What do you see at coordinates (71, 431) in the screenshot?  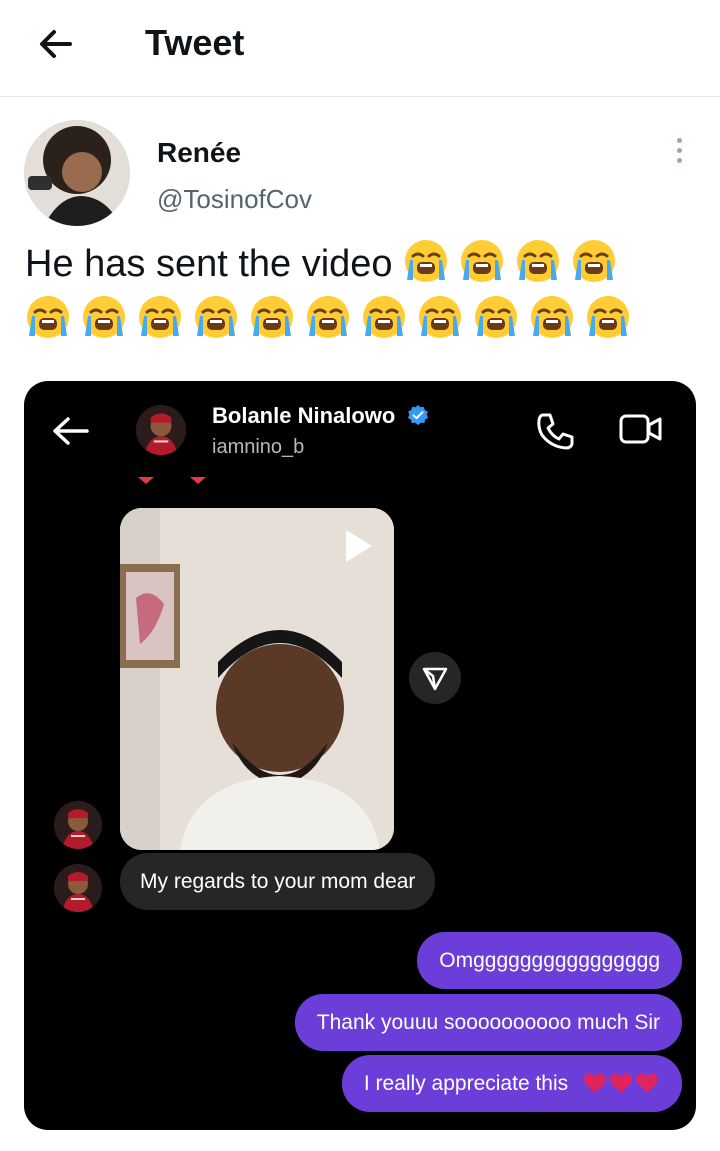 I see `dm-back-arrow-icon` at bounding box center [71, 431].